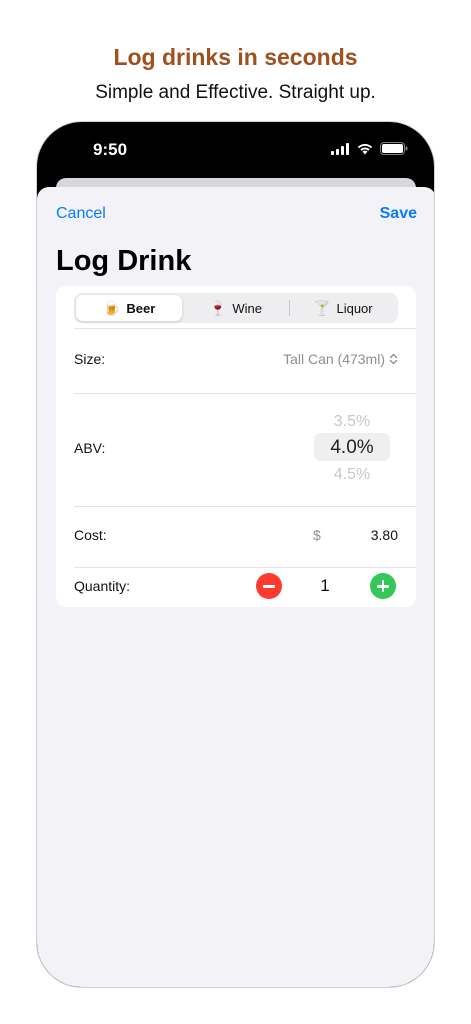 This screenshot has height=1024, width=471. I want to click on chevron-up-down-icon, so click(393, 359).